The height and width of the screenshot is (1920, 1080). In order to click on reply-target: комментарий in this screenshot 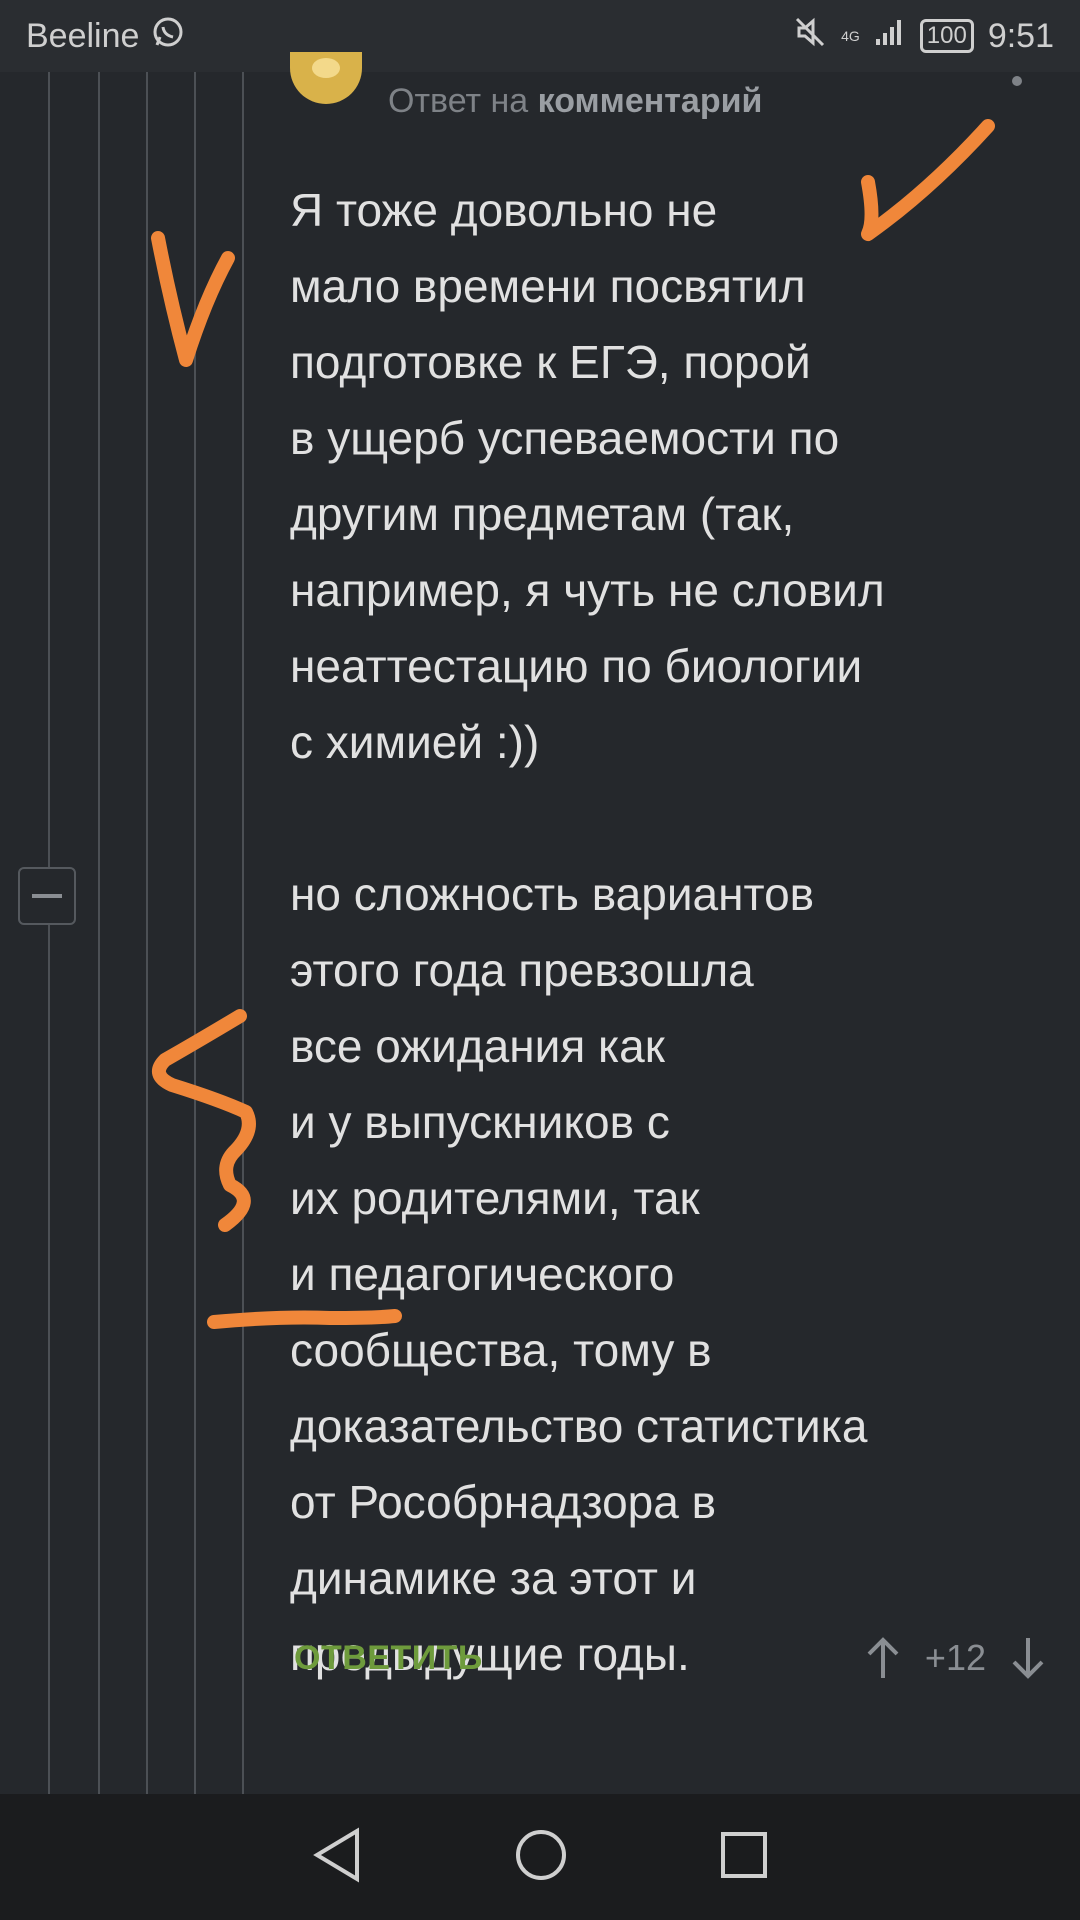, I will do `click(650, 101)`.